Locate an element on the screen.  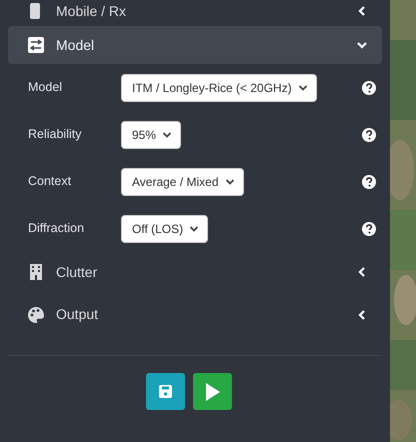
play-icon is located at coordinates (212, 391).